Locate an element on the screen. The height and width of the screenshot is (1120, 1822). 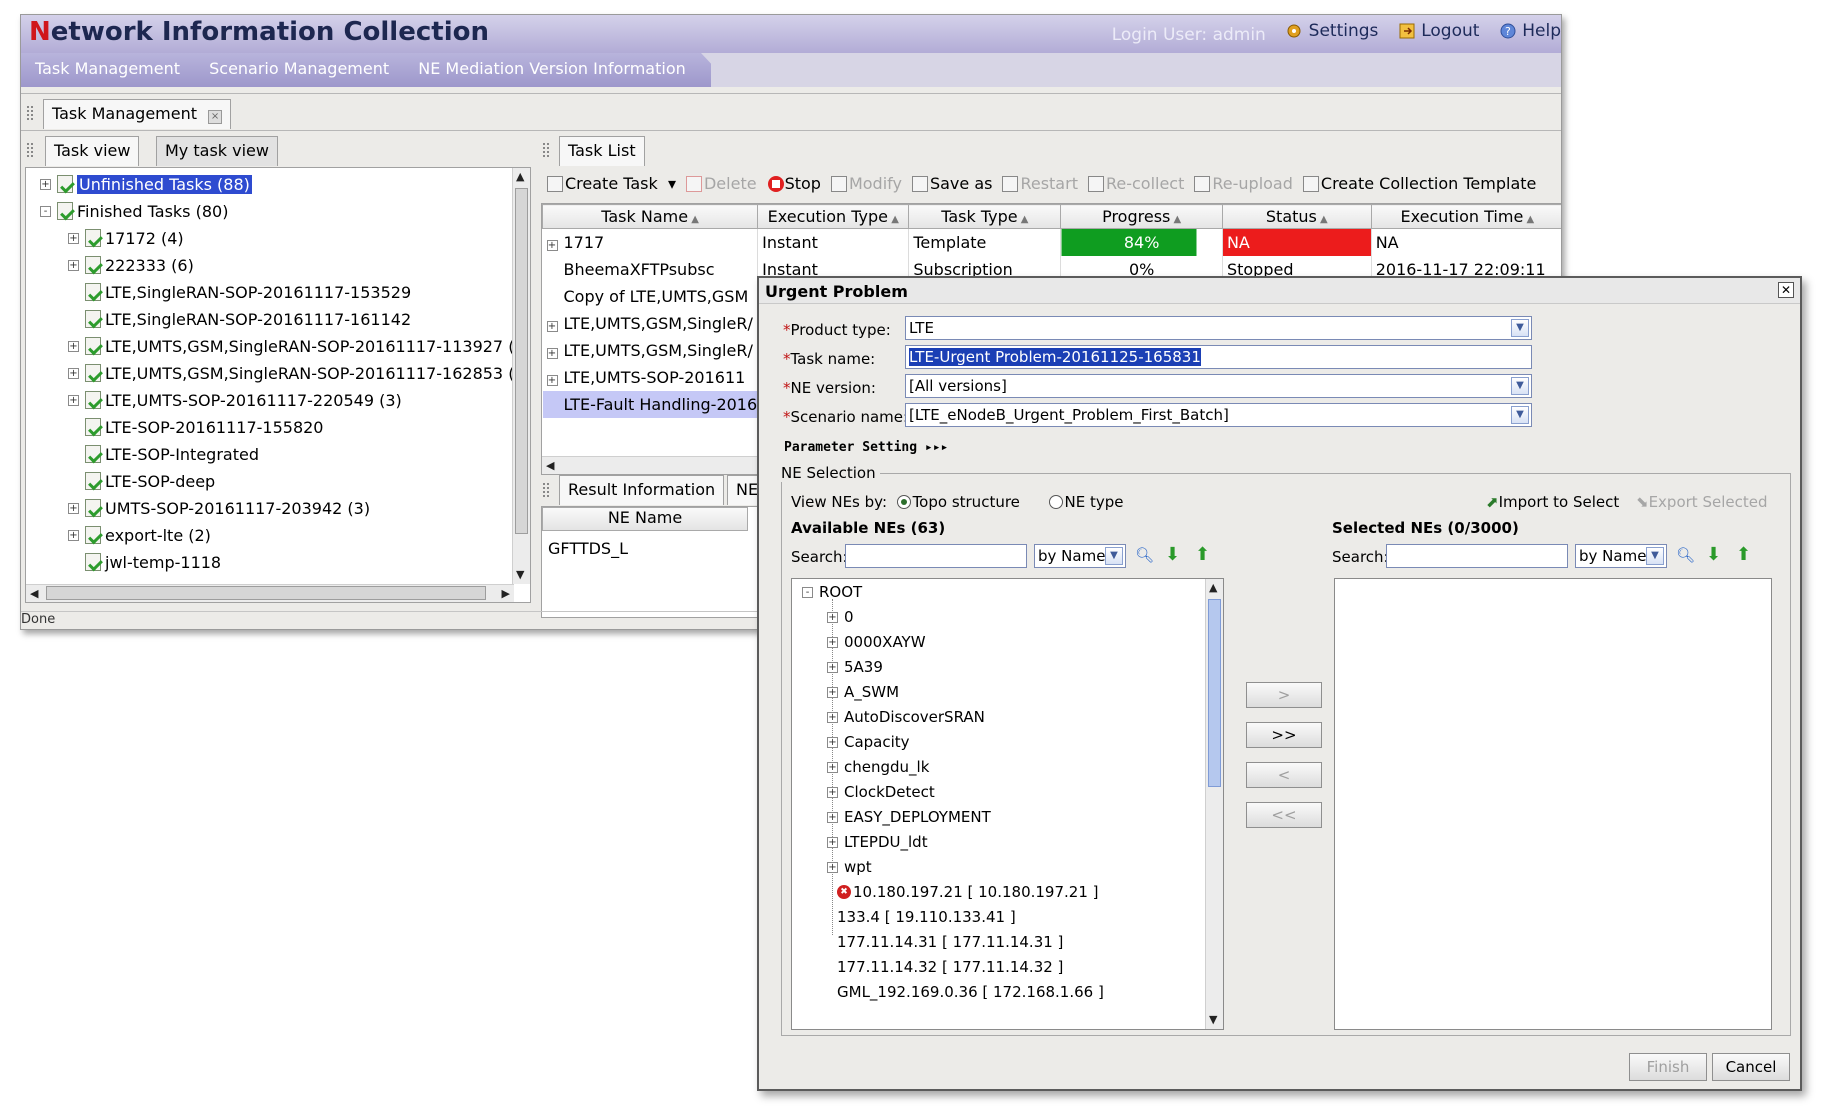
finish-button: Finish is located at coordinates (1668, 1067).